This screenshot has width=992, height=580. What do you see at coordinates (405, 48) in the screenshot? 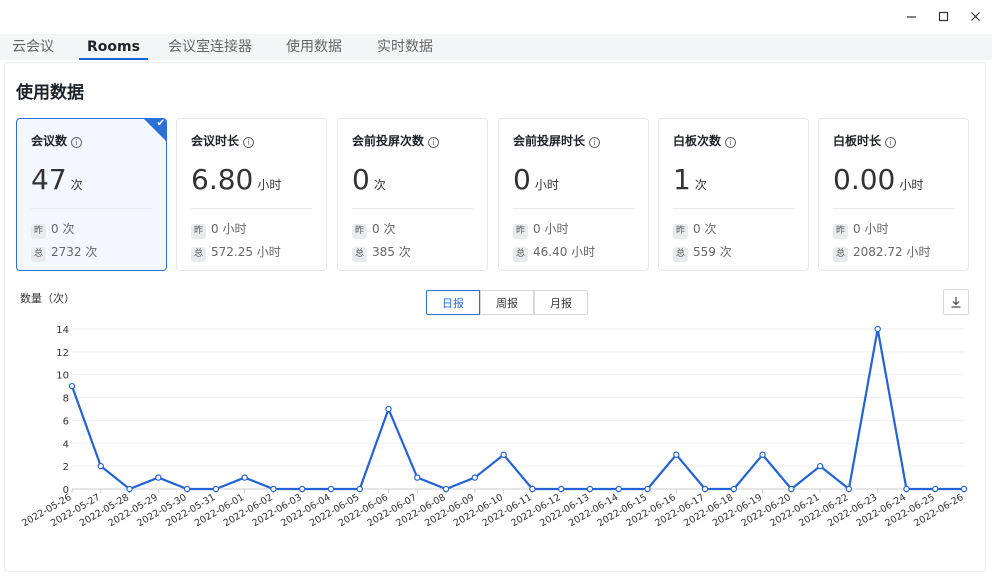
I see `tab-realtime-data: 实时数据` at bounding box center [405, 48].